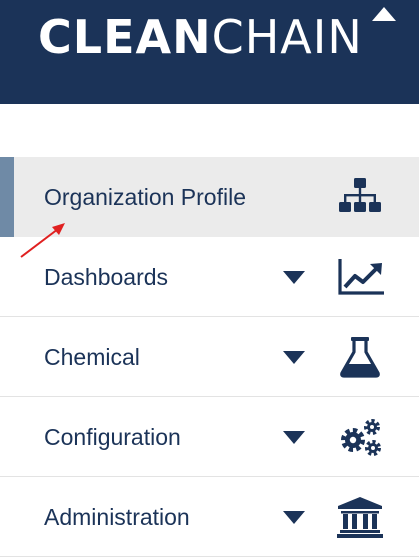 This screenshot has width=419, height=557. I want to click on nav-item-label: Configuration, so click(112, 437).